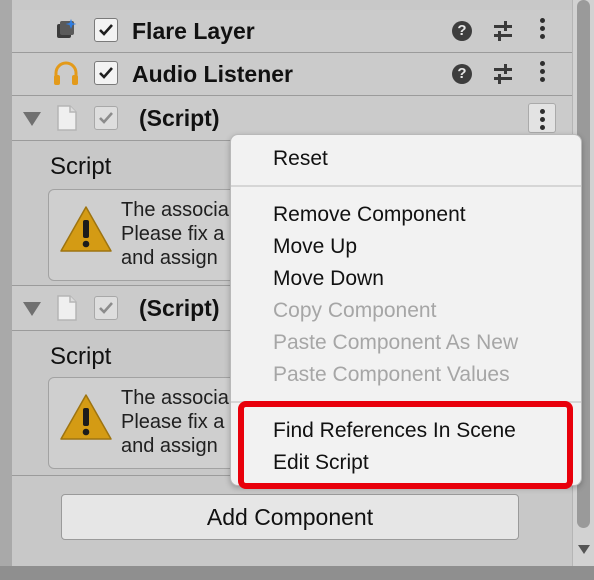 The width and height of the screenshot is (594, 580). I want to click on script-1-title: (Script), so click(179, 118).